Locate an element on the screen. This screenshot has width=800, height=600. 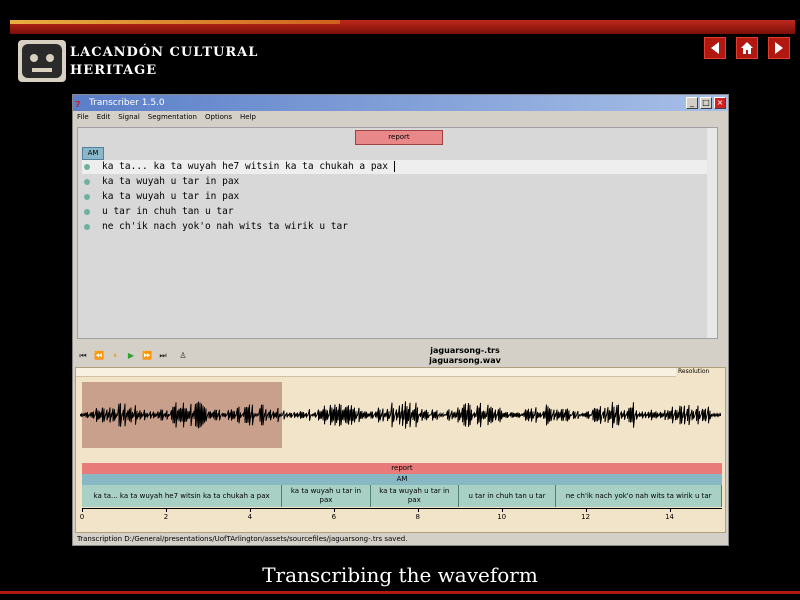
next-slide-button is located at coordinates (779, 48).